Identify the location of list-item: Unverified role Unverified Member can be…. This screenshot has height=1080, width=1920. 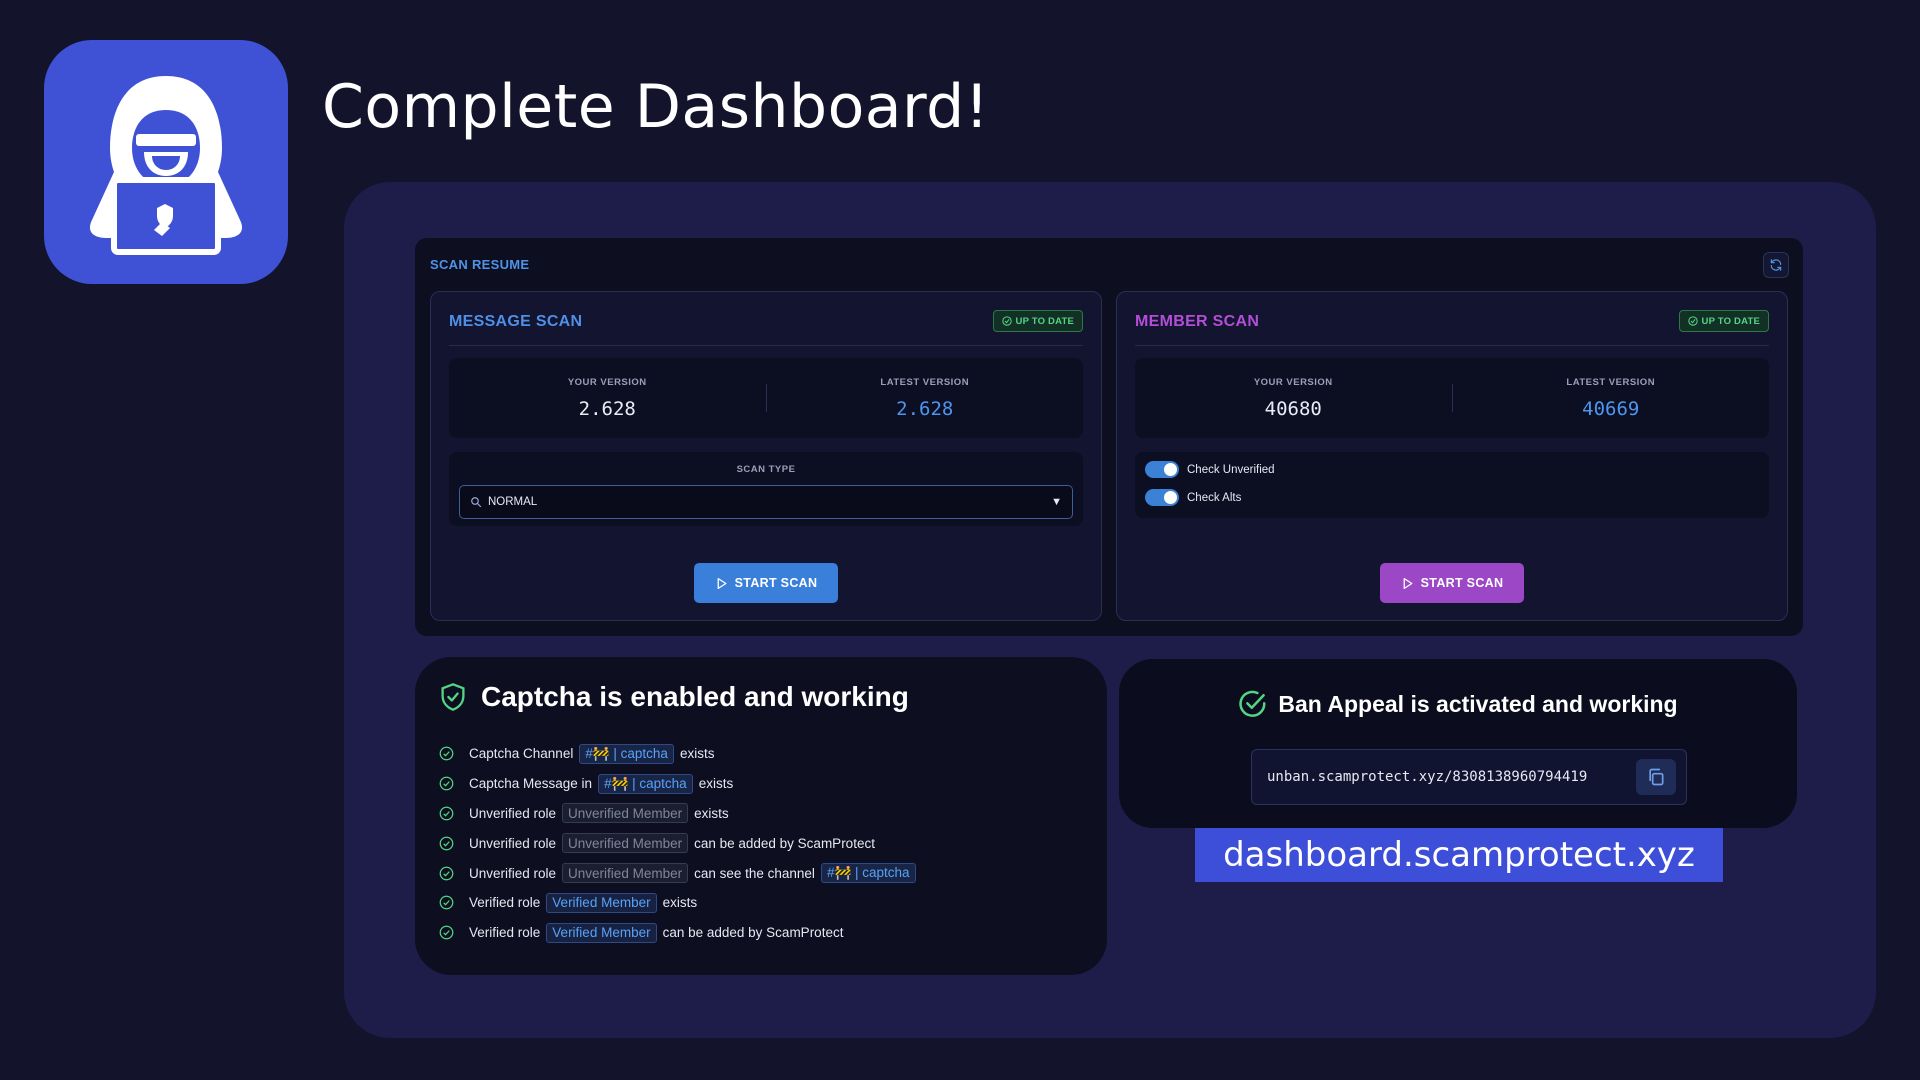
(680, 843).